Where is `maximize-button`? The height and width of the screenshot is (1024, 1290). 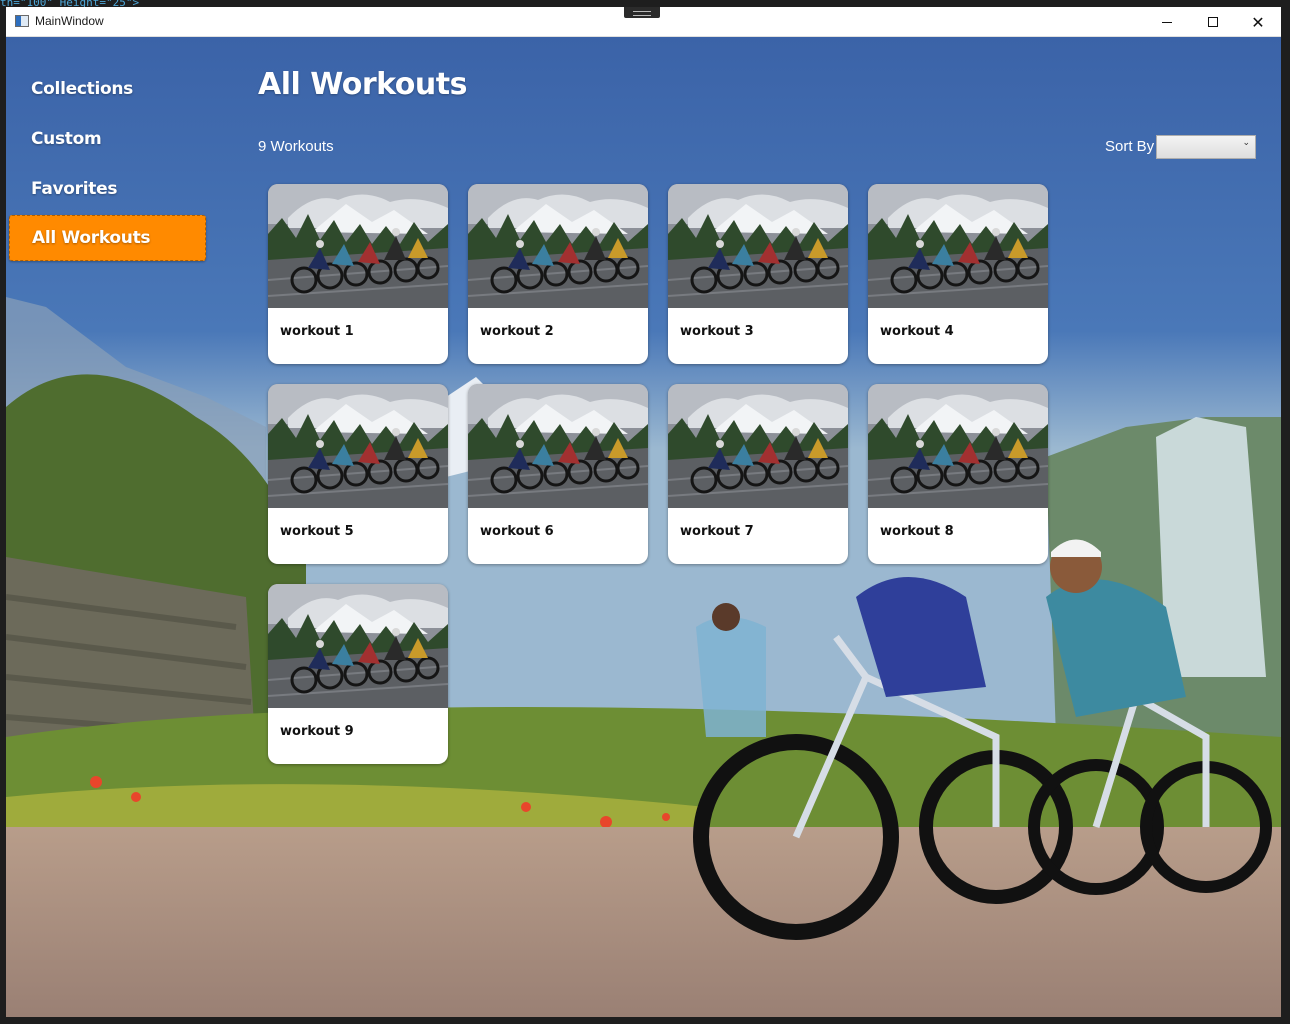
maximize-button is located at coordinates (1213, 22).